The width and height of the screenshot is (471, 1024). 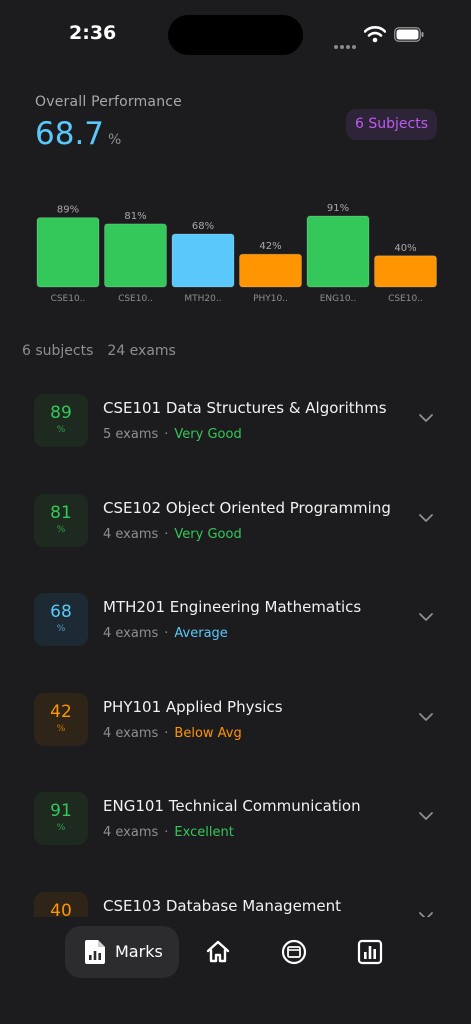 I want to click on chart-value-label: 68%, so click(x=203, y=226).